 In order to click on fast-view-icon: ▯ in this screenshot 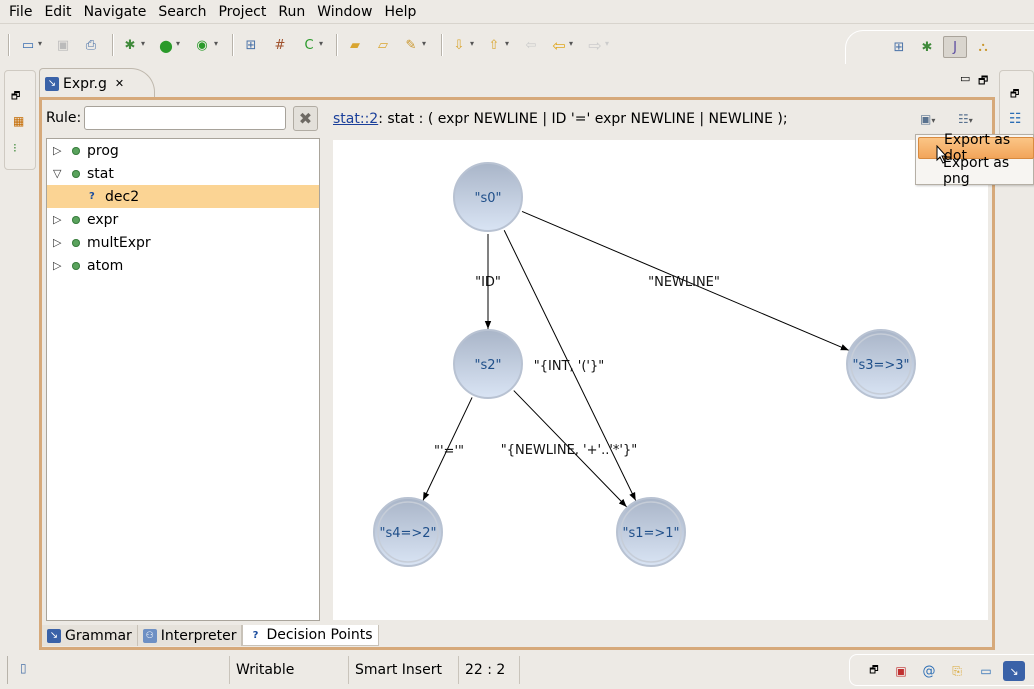, I will do `click(23, 668)`.